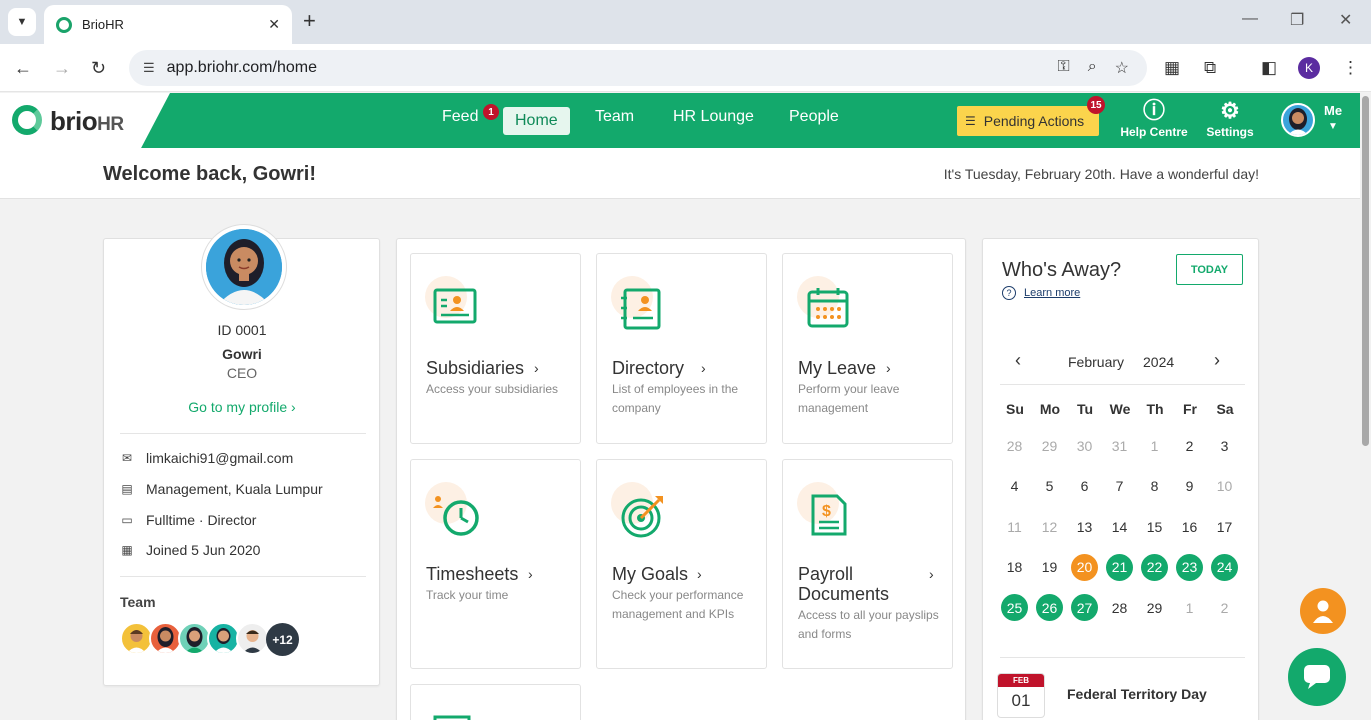 Image resolution: width=1371 pixels, height=720 pixels. Describe the element at coordinates (282, 639) in the screenshot. I see `team-more-badge: +12` at that location.